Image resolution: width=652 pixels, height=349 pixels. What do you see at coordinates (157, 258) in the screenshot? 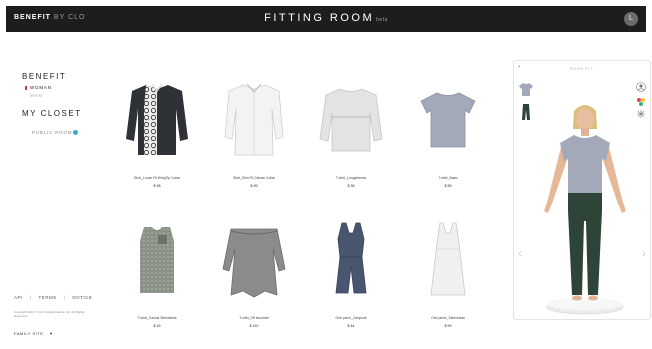
I see `sleeveless-top-icon` at bounding box center [157, 258].